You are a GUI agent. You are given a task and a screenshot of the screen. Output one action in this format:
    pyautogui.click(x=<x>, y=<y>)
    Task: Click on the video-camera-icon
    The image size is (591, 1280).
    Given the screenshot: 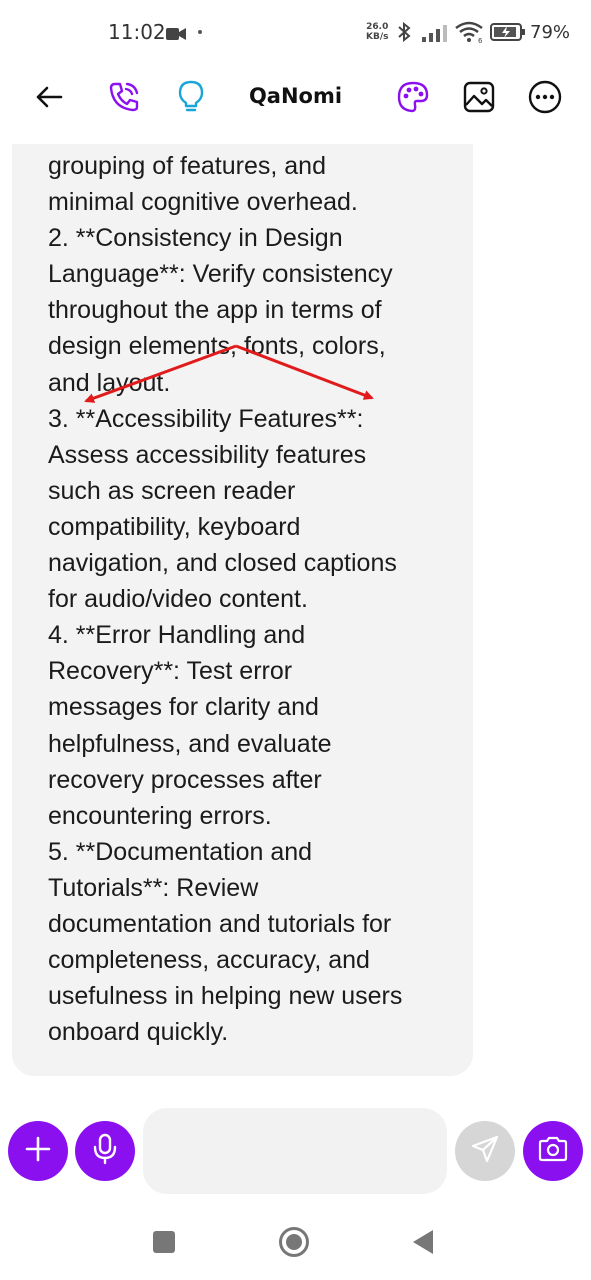 What is the action you would take?
    pyautogui.click(x=176, y=35)
    